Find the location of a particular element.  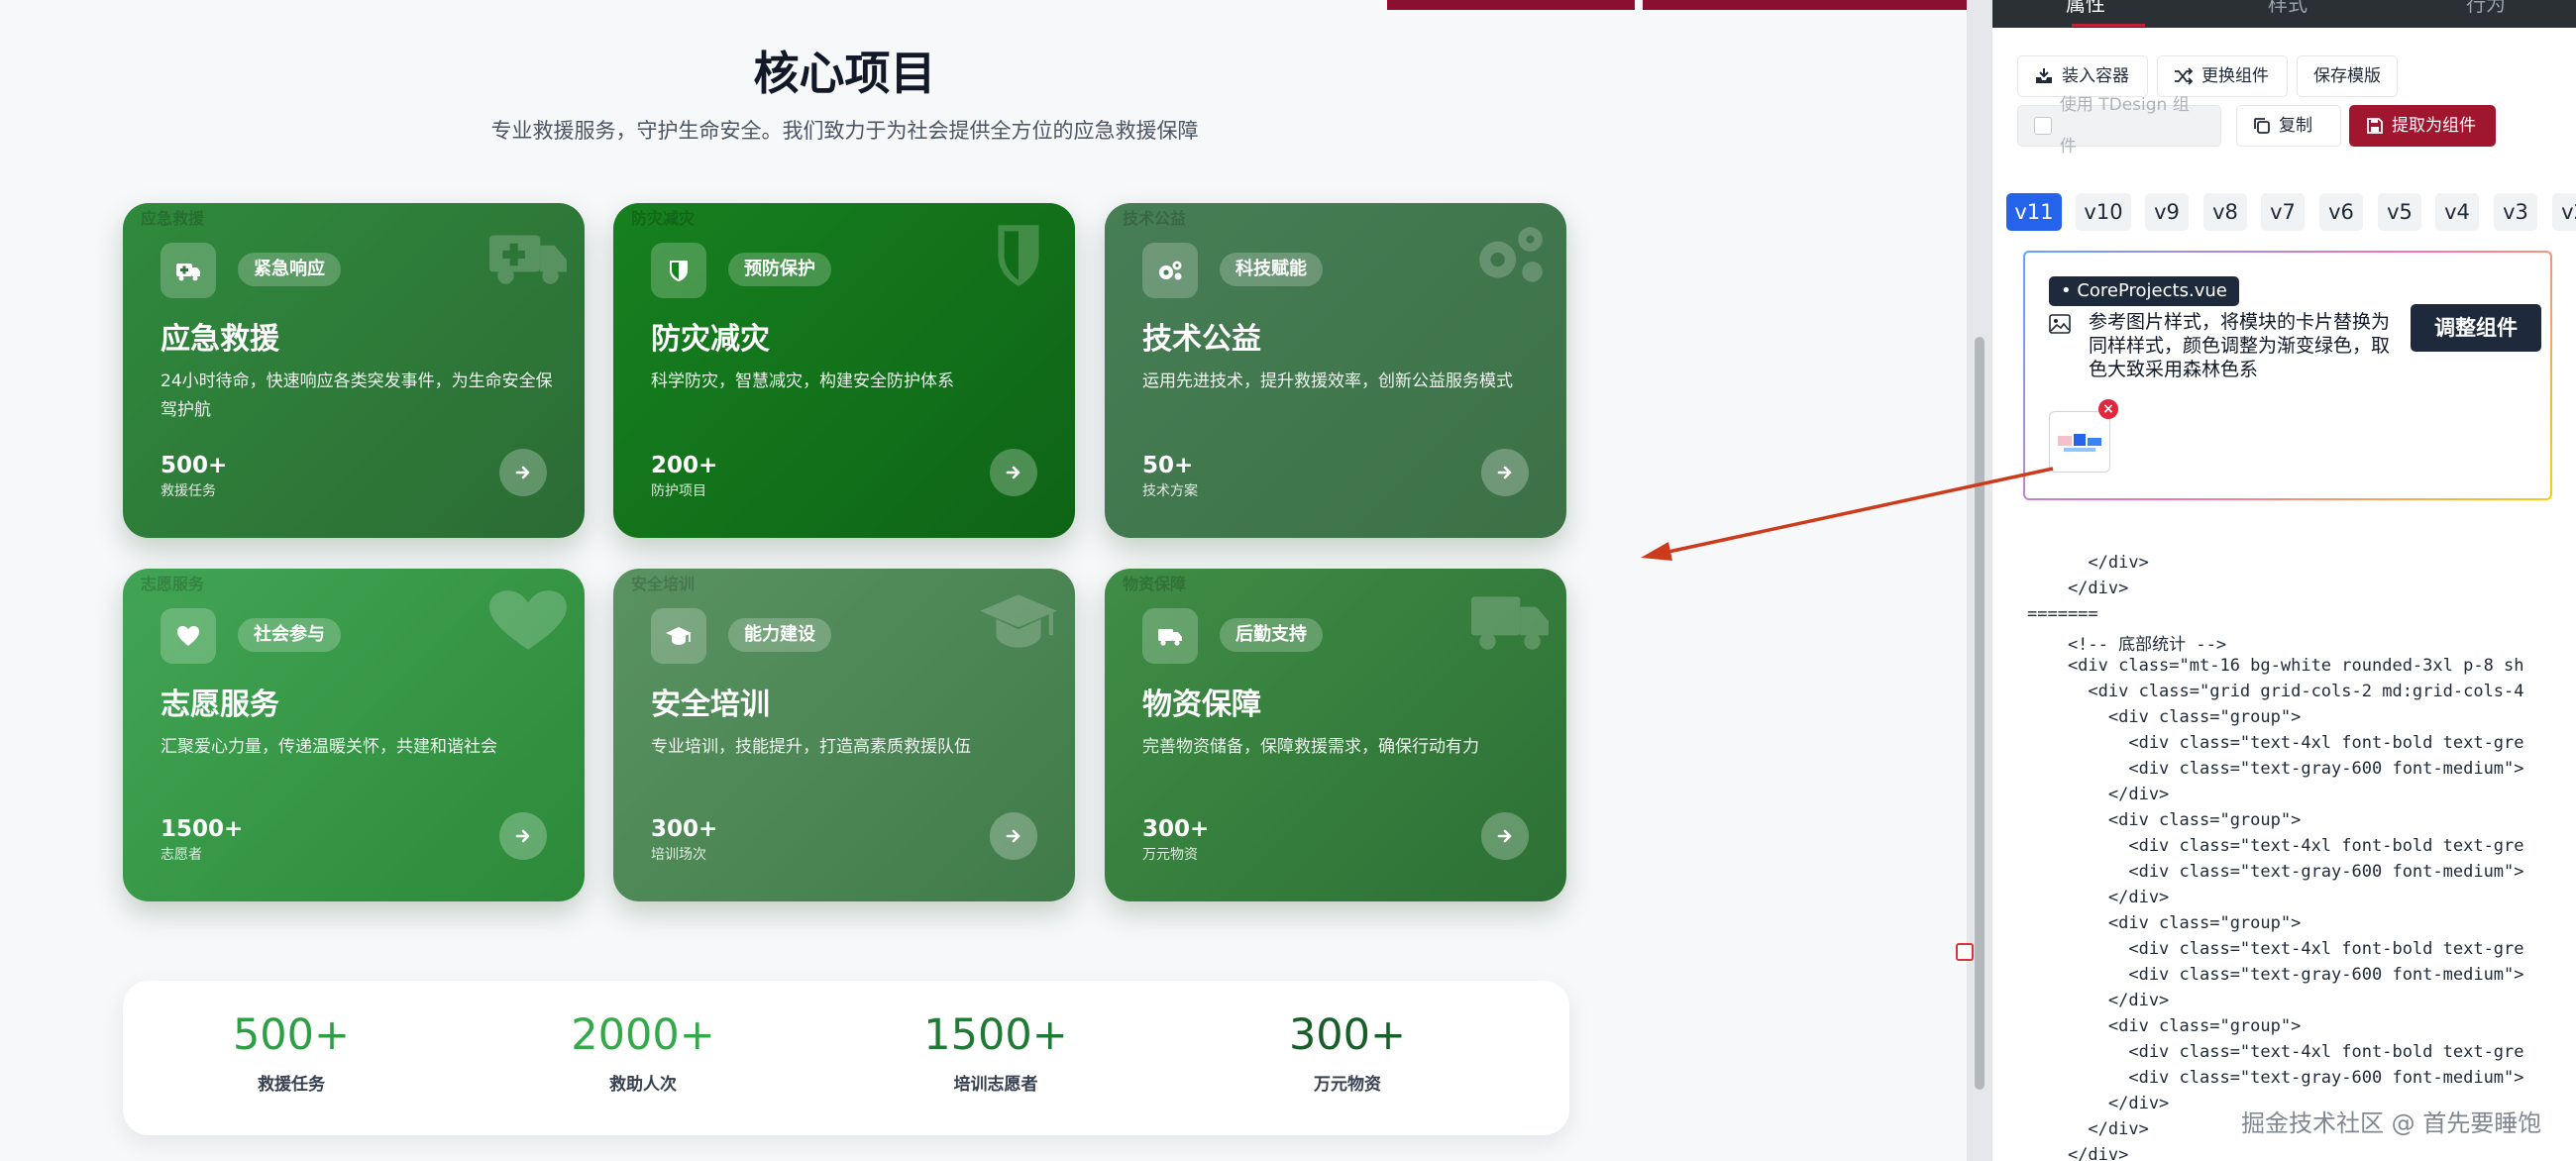

extract-component-button: 提取为组件 is located at coordinates (2422, 126).